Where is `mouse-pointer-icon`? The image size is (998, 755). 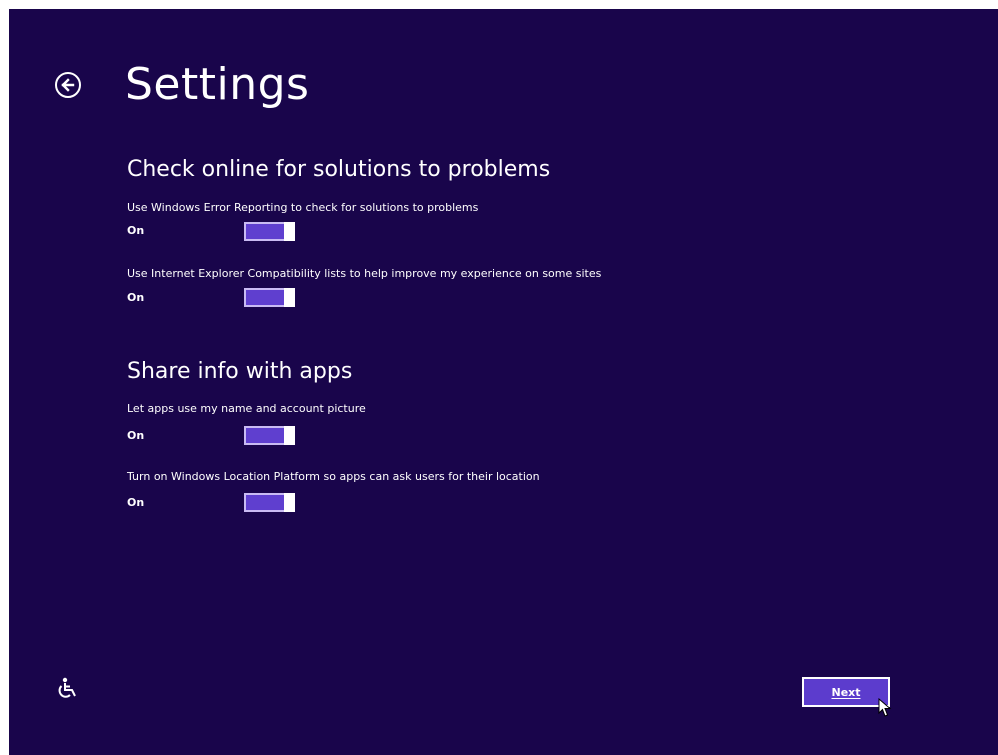 mouse-pointer-icon is located at coordinates (885, 707).